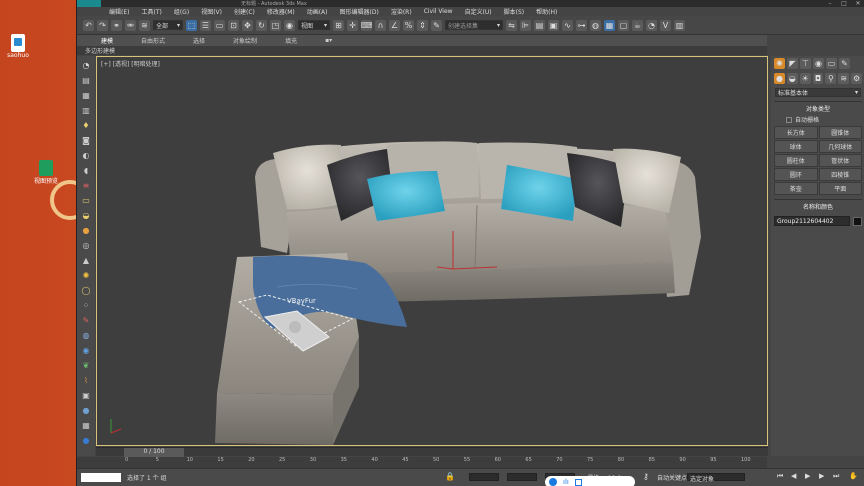  I want to click on minimize-icon: –, so click(830, 3).